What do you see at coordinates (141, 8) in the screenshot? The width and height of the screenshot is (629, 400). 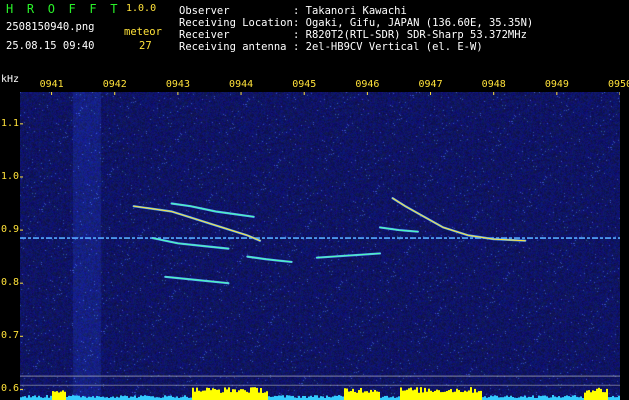 I see `app-version: 1.0.0` at bounding box center [141, 8].